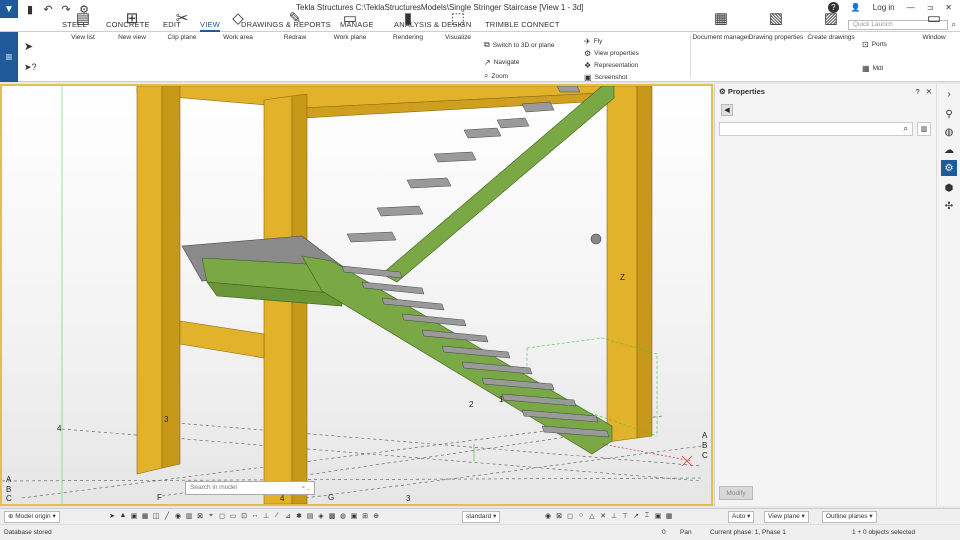 This screenshot has width=960, height=540. What do you see at coordinates (83, 20) in the screenshot?
I see `view-list-button: ▤ View list` at bounding box center [83, 20].